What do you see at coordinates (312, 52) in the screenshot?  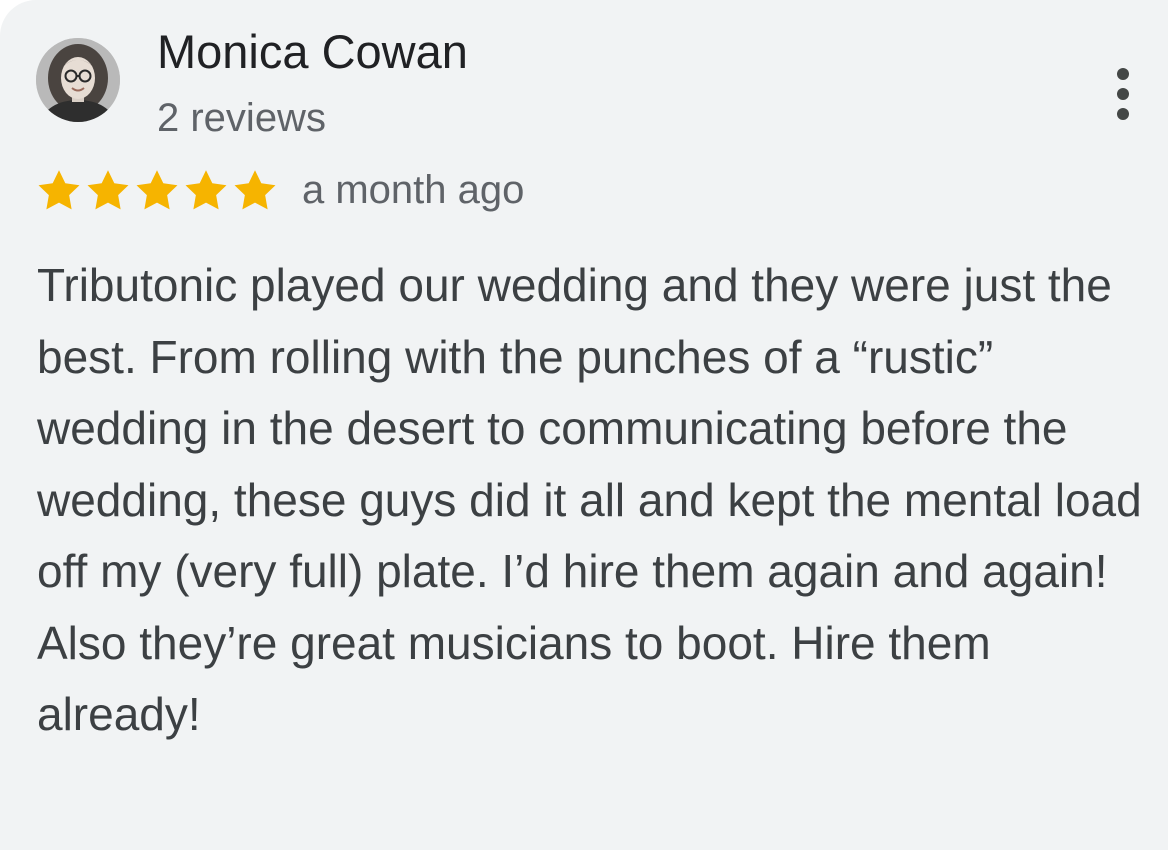 I see `author-name: Monica Cowan` at bounding box center [312, 52].